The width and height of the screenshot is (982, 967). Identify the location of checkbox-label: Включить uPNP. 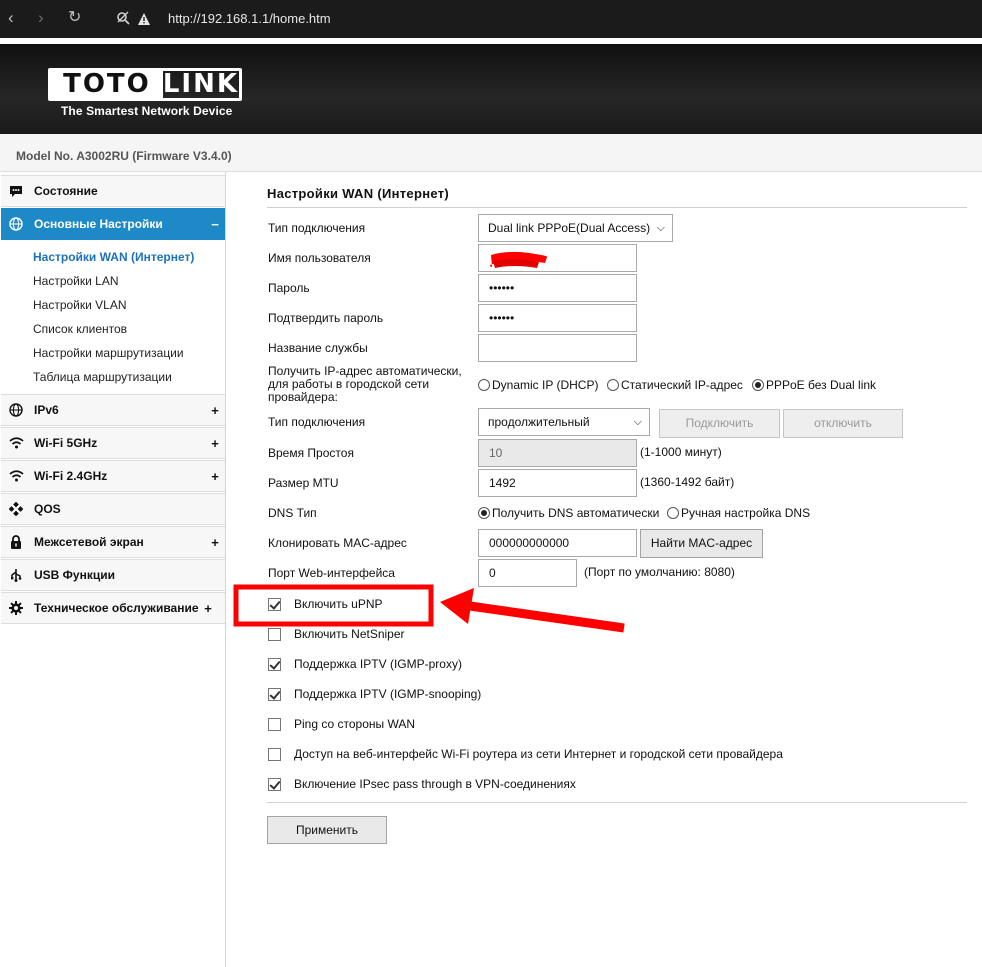
(338, 604).